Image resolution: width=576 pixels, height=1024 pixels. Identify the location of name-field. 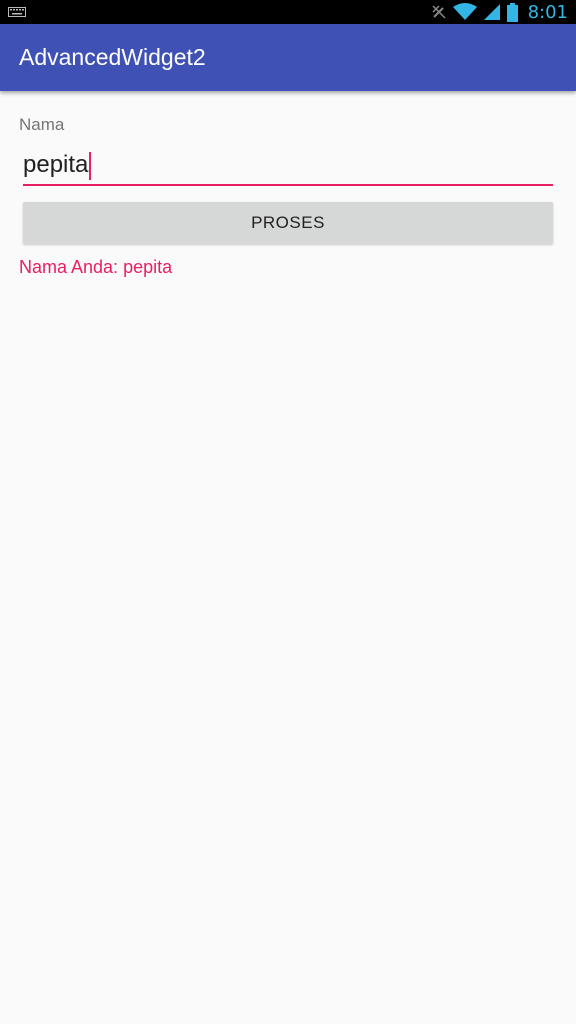
(288, 167).